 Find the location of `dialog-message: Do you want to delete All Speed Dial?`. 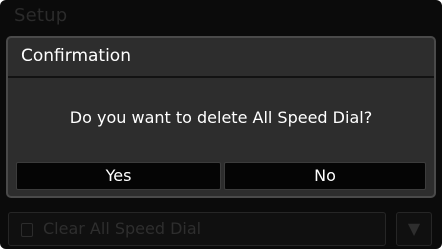

dialog-message: Do you want to delete All Speed Dial? is located at coordinates (221, 117).